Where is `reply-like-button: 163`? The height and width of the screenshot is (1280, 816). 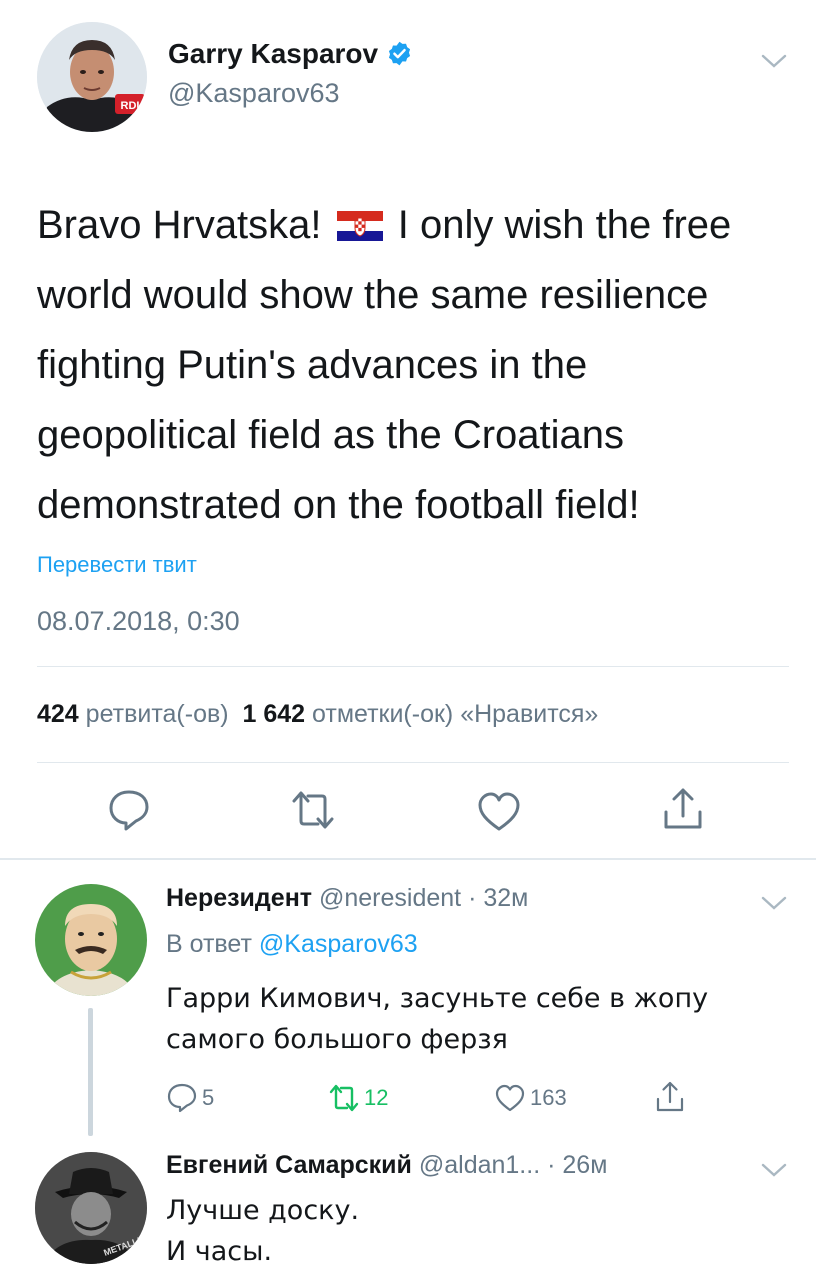
reply-like-button: 163 is located at coordinates (530, 1098).